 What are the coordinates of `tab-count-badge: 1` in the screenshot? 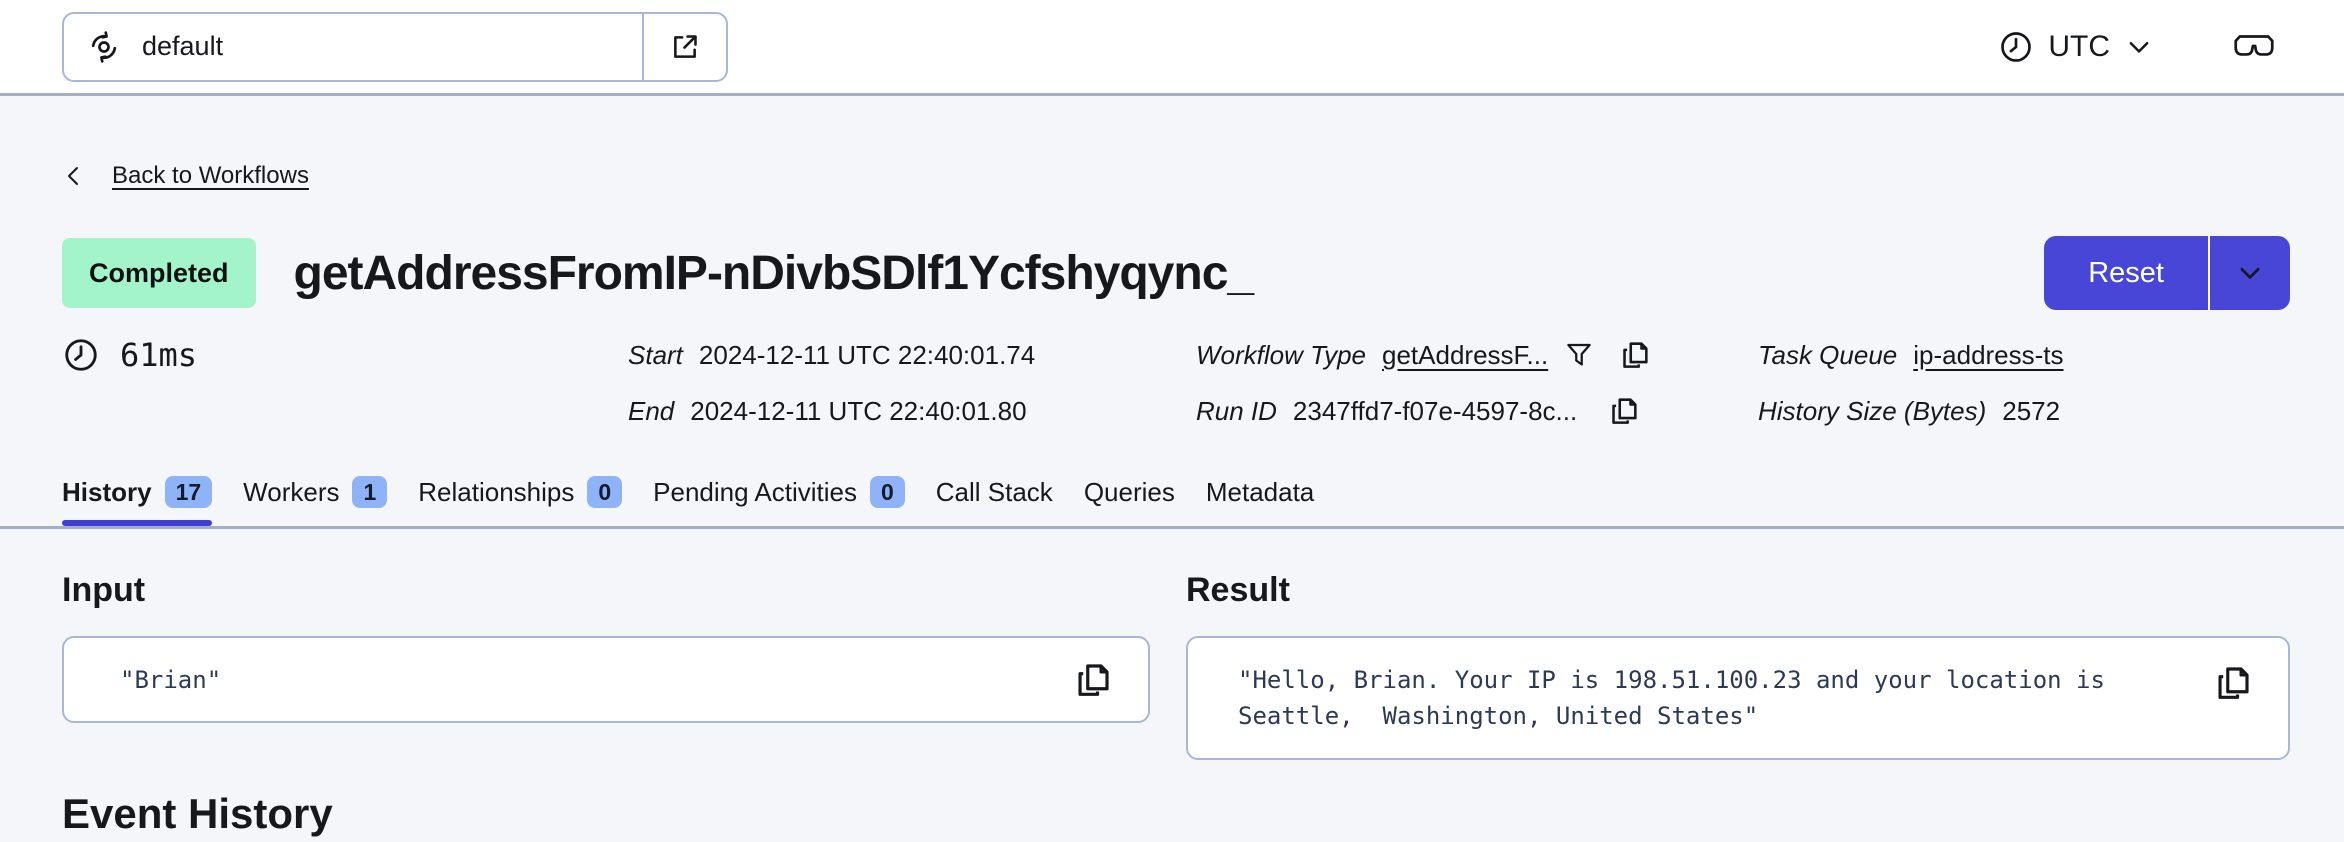 It's located at (370, 492).